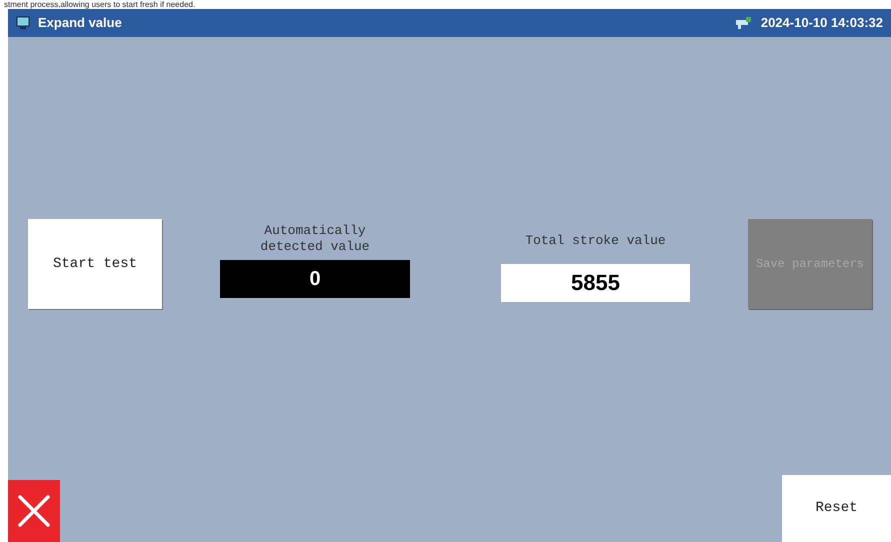 Image resolution: width=891 pixels, height=542 pixels. Describe the element at coordinates (821, 23) in the screenshot. I see `datetime-text: 2024-10-10 14:03:32` at that location.